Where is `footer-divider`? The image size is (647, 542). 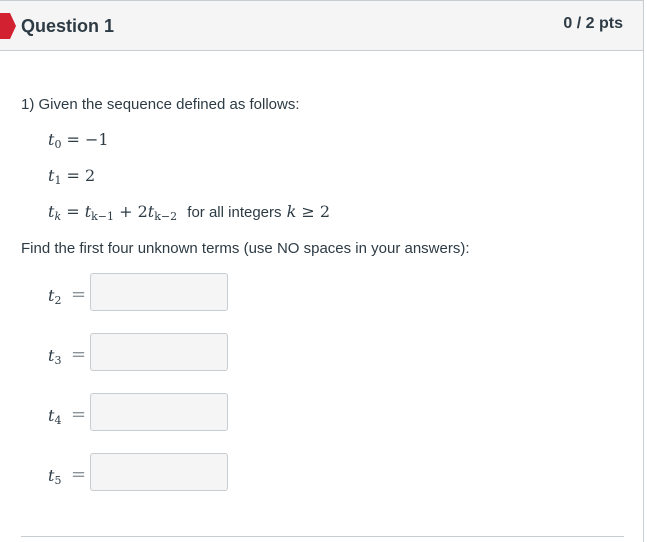 footer-divider is located at coordinates (322, 536).